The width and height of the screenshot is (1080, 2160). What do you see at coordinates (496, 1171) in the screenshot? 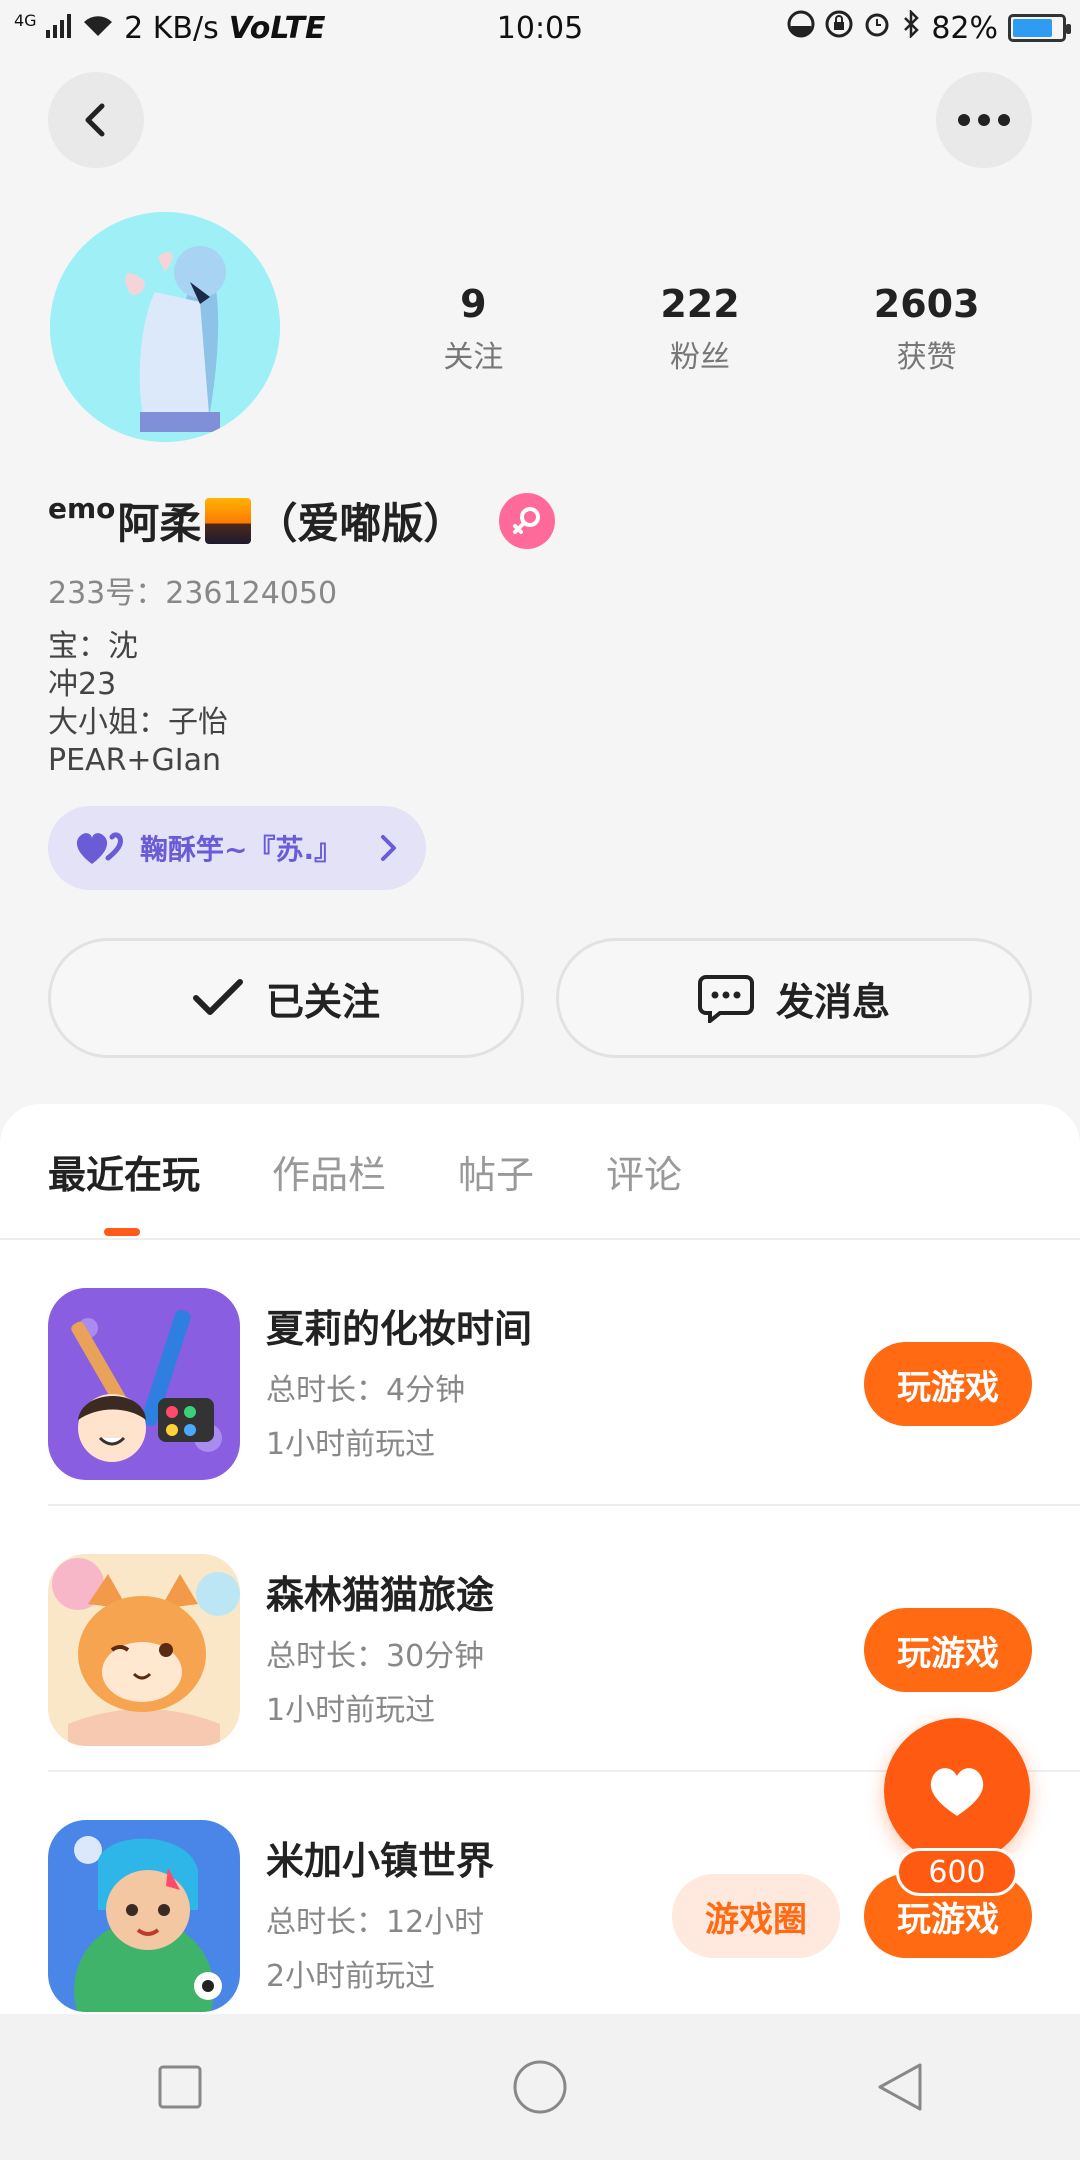
I see `tab-posts: 帖子` at bounding box center [496, 1171].